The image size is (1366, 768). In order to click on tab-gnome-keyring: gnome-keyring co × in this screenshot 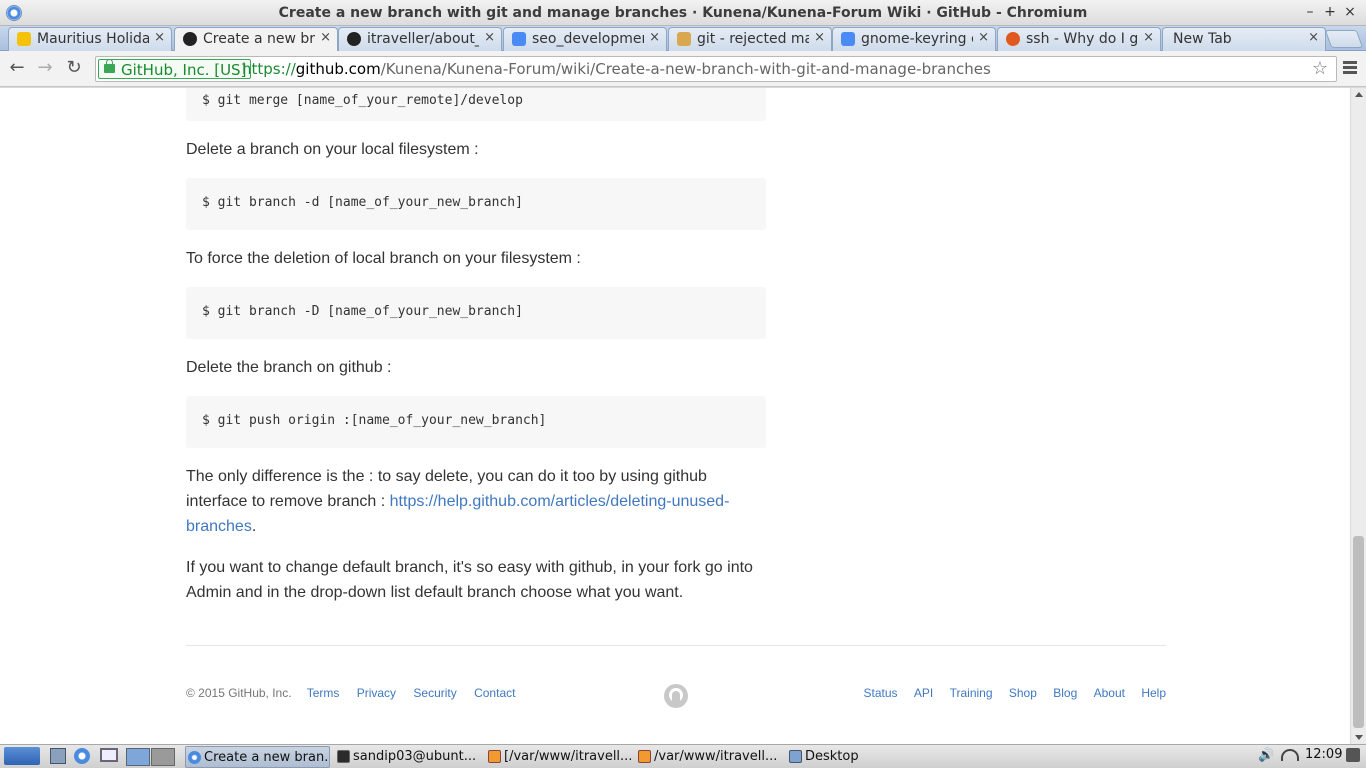, I will do `click(914, 39)`.